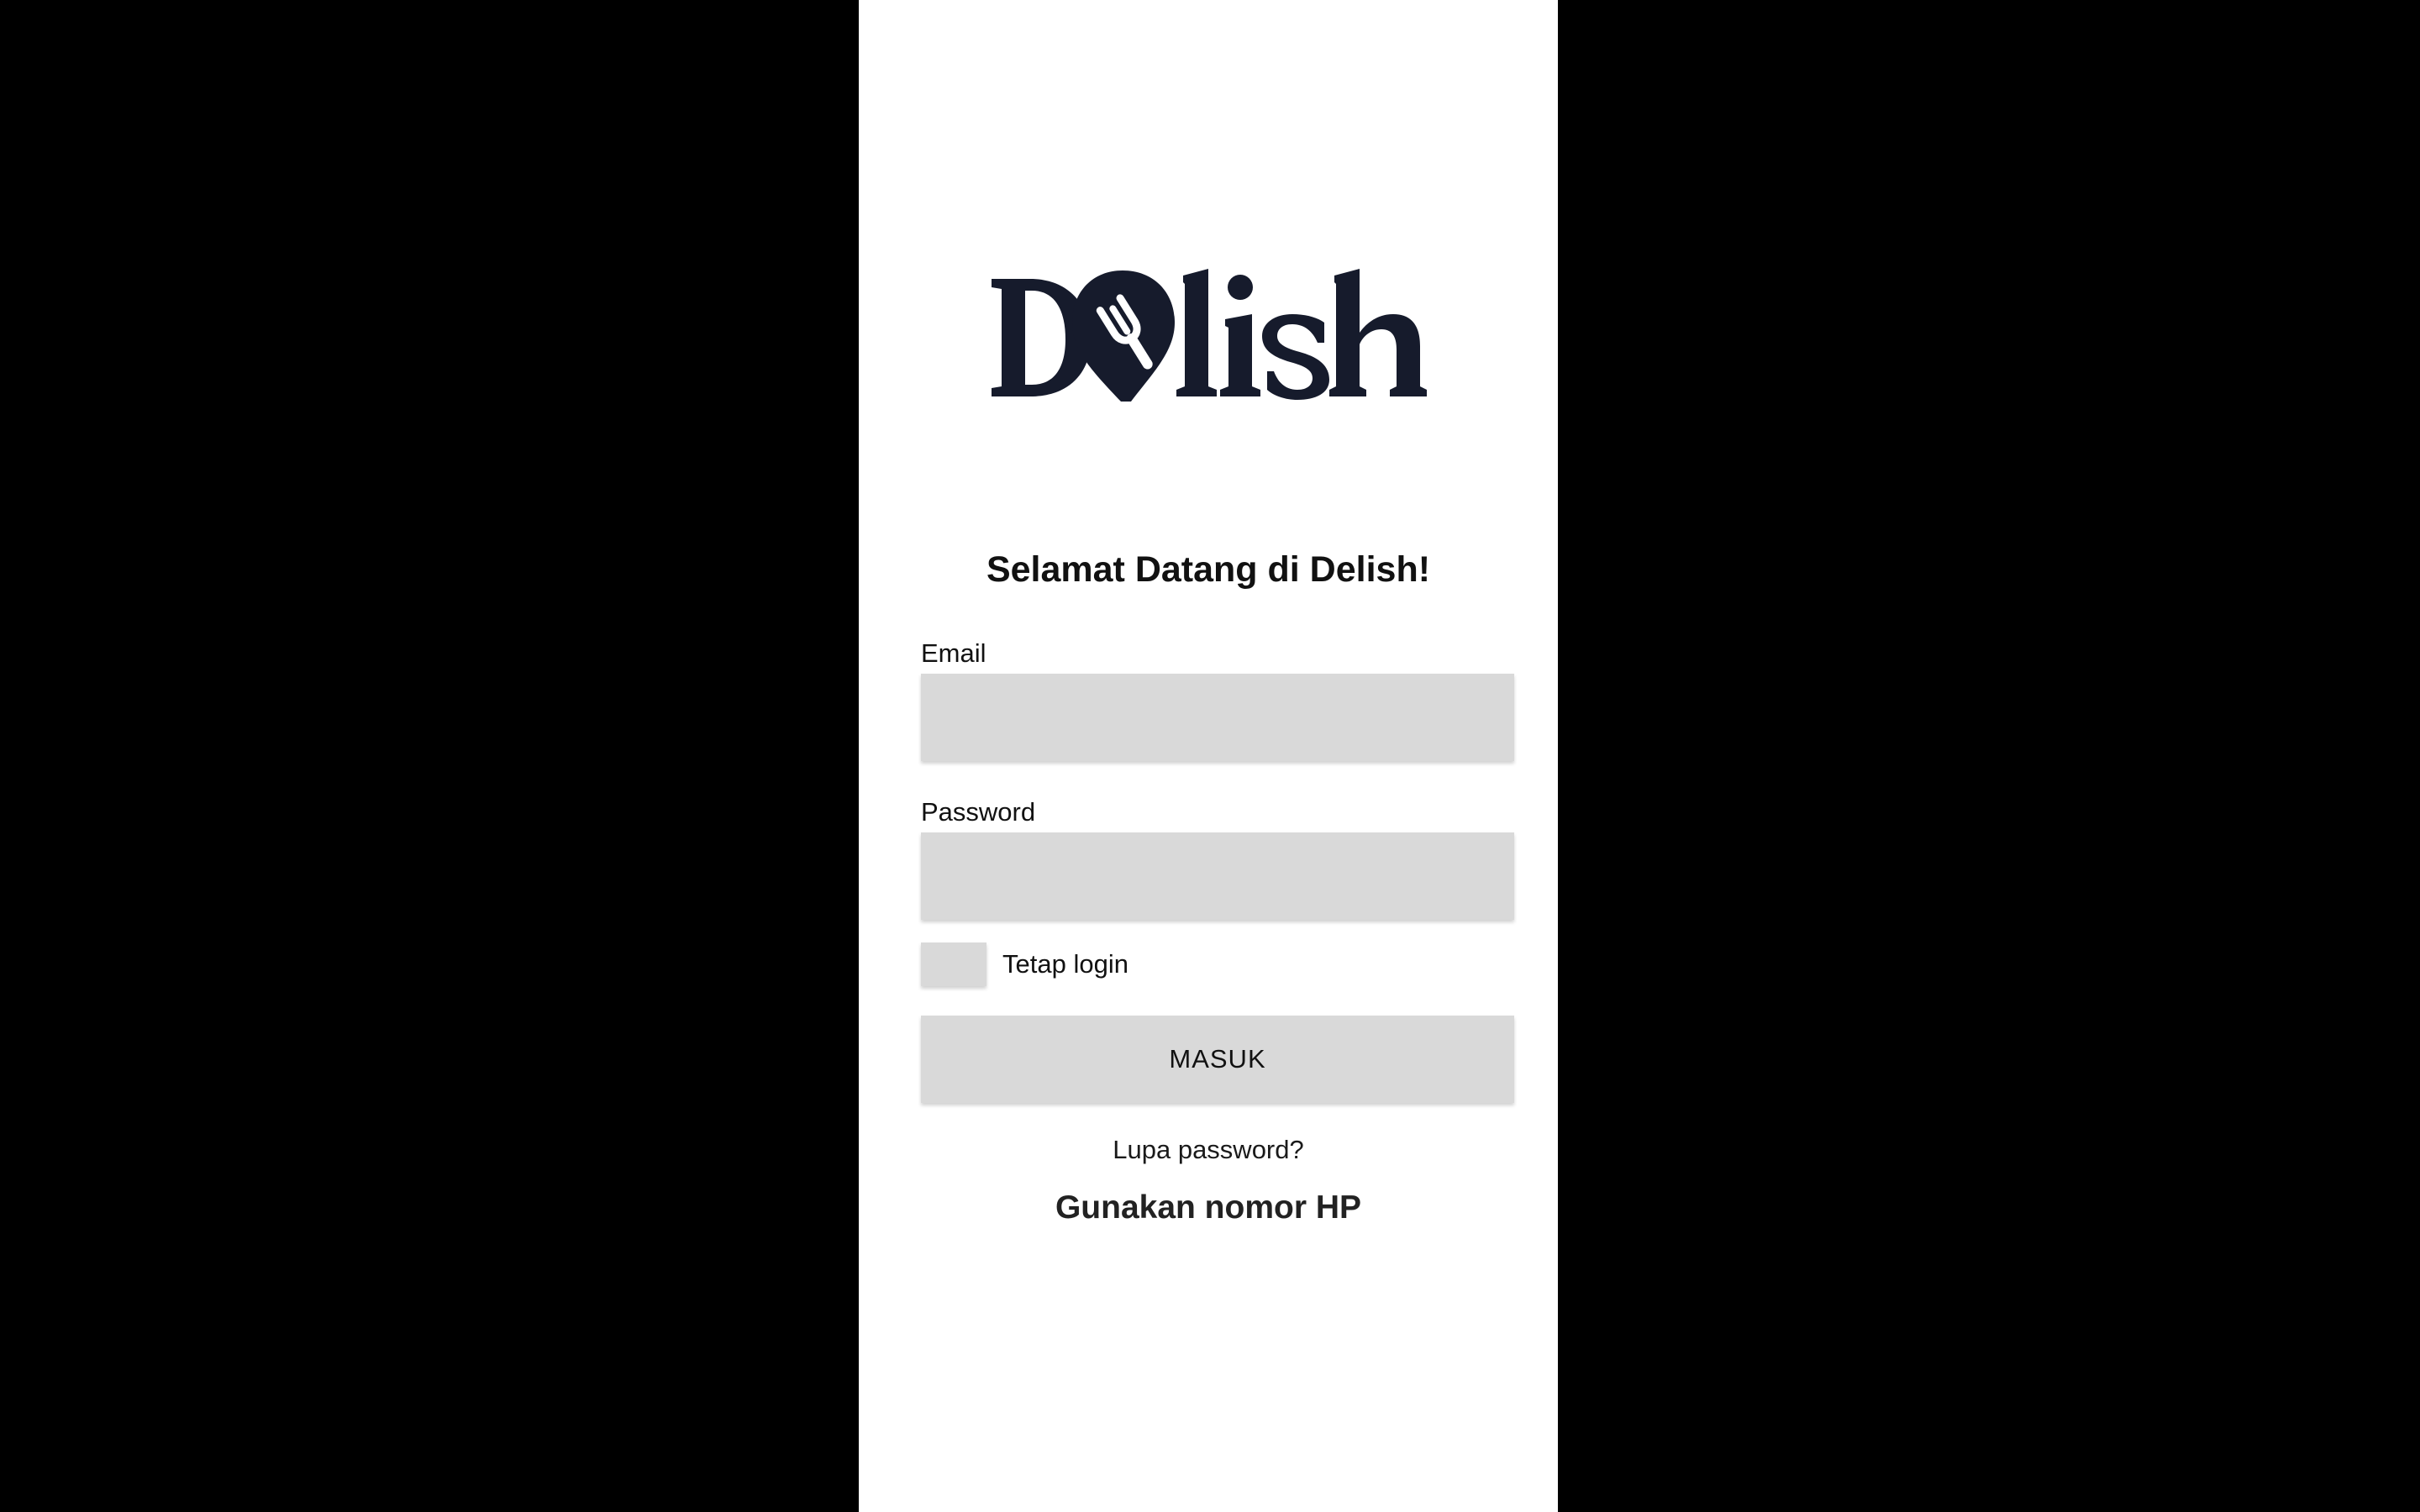  I want to click on password-label: Password, so click(978, 812).